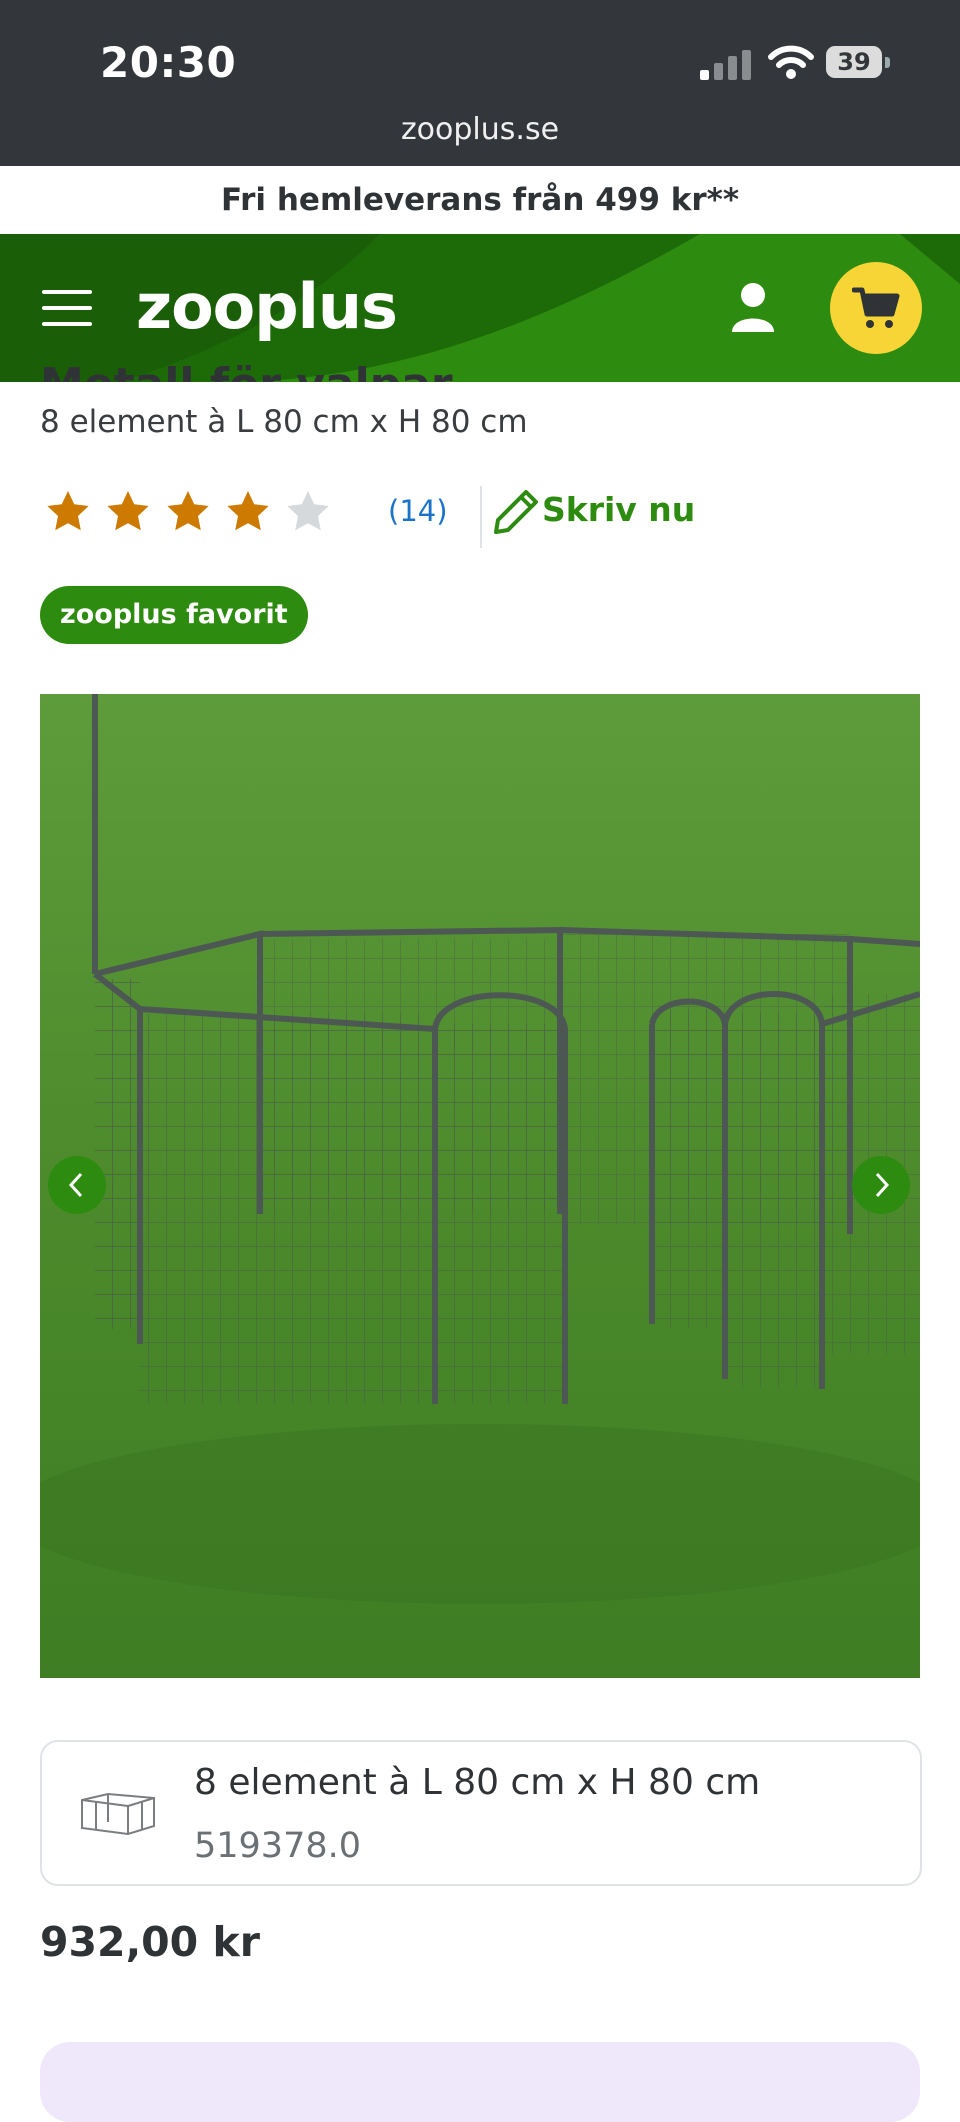 The image size is (960, 2122). Describe the element at coordinates (168, 62) in the screenshot. I see `status-time: 20:30` at that location.